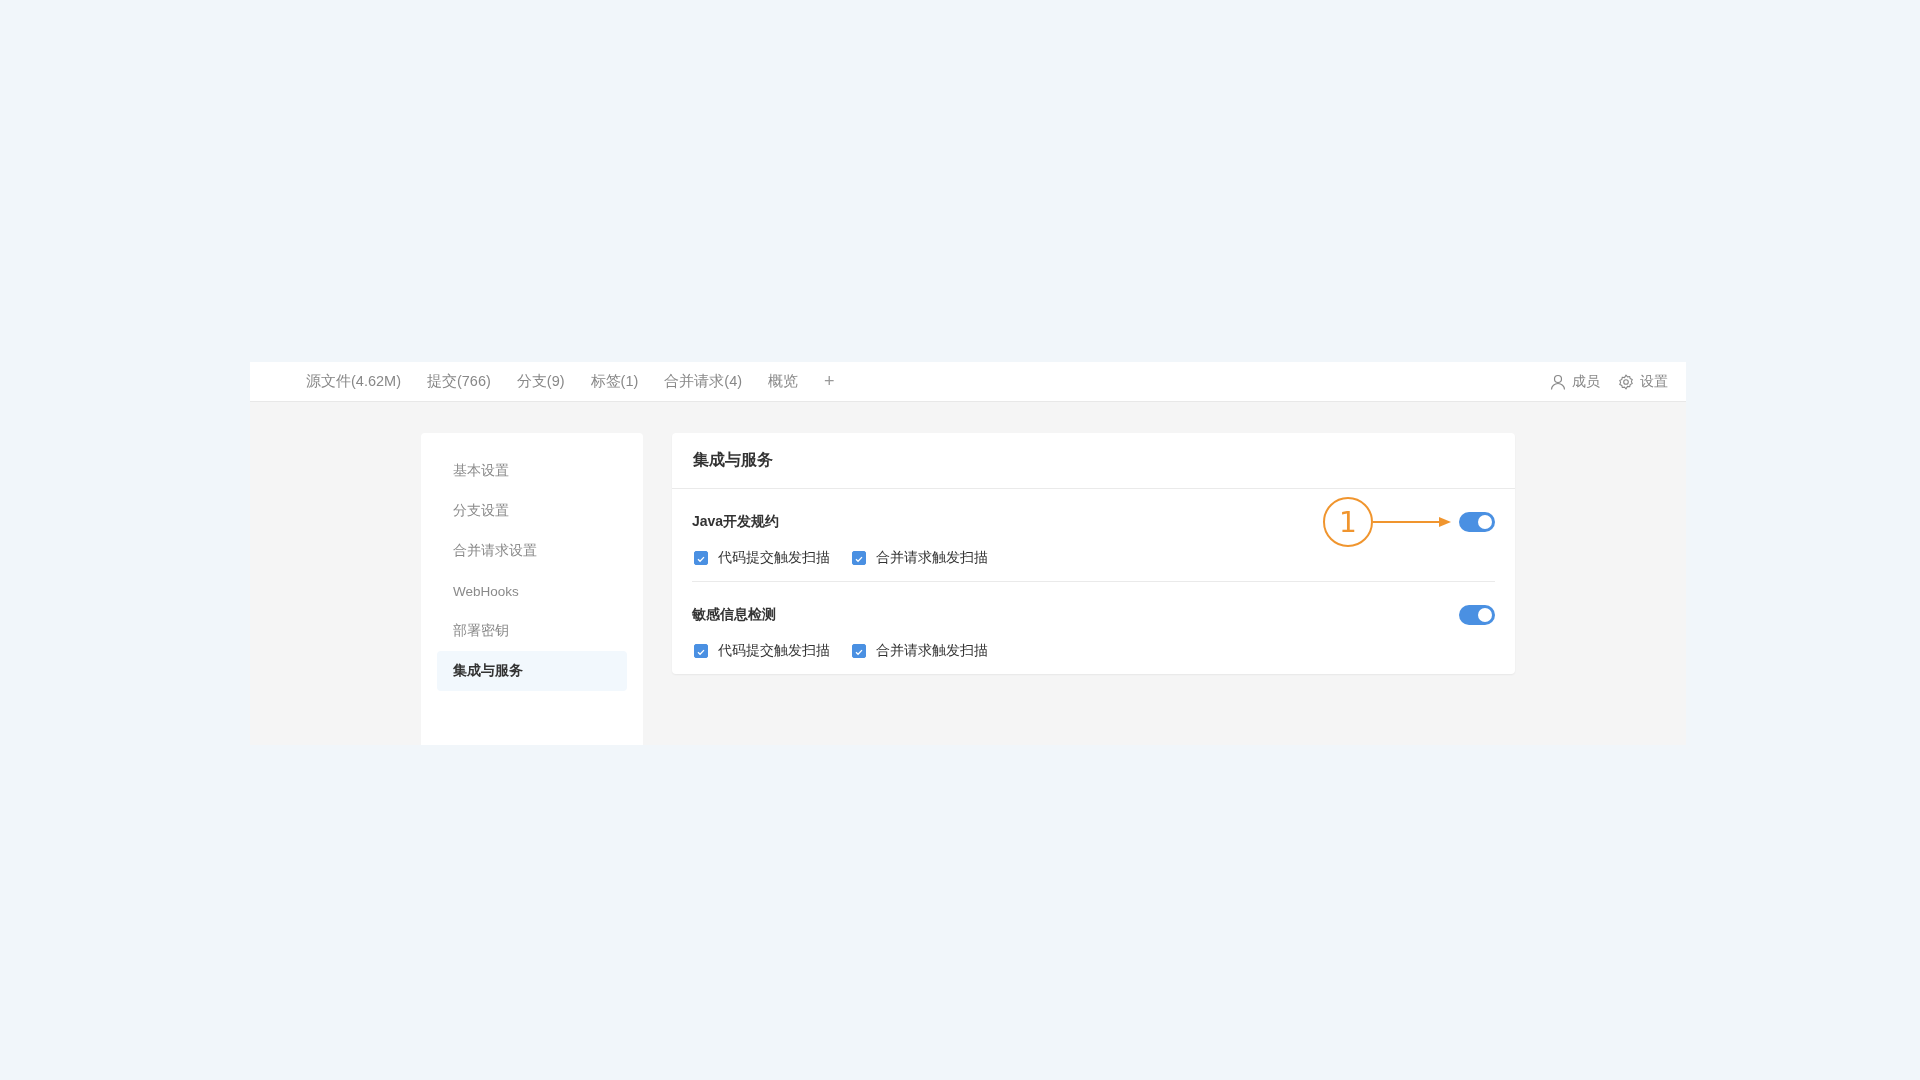 This screenshot has width=1920, height=1080. What do you see at coordinates (1558, 381) in the screenshot?
I see `person-icon` at bounding box center [1558, 381].